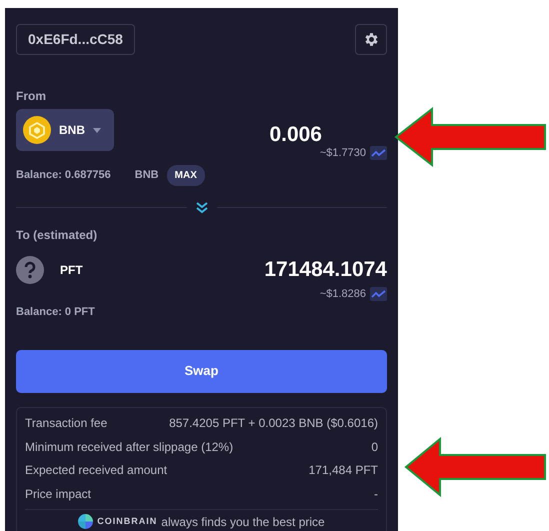 The width and height of the screenshot is (549, 531). What do you see at coordinates (58, 494) in the screenshot?
I see `detail-label: Price impact` at bounding box center [58, 494].